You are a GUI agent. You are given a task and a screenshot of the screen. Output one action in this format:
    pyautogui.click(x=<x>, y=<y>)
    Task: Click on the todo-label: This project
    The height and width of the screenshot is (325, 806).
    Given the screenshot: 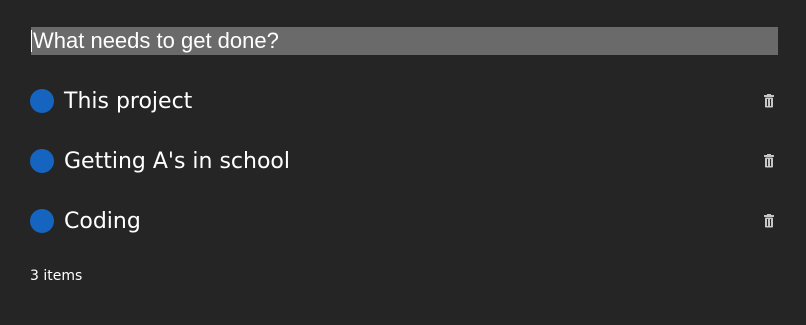 What is the action you would take?
    pyautogui.click(x=128, y=102)
    